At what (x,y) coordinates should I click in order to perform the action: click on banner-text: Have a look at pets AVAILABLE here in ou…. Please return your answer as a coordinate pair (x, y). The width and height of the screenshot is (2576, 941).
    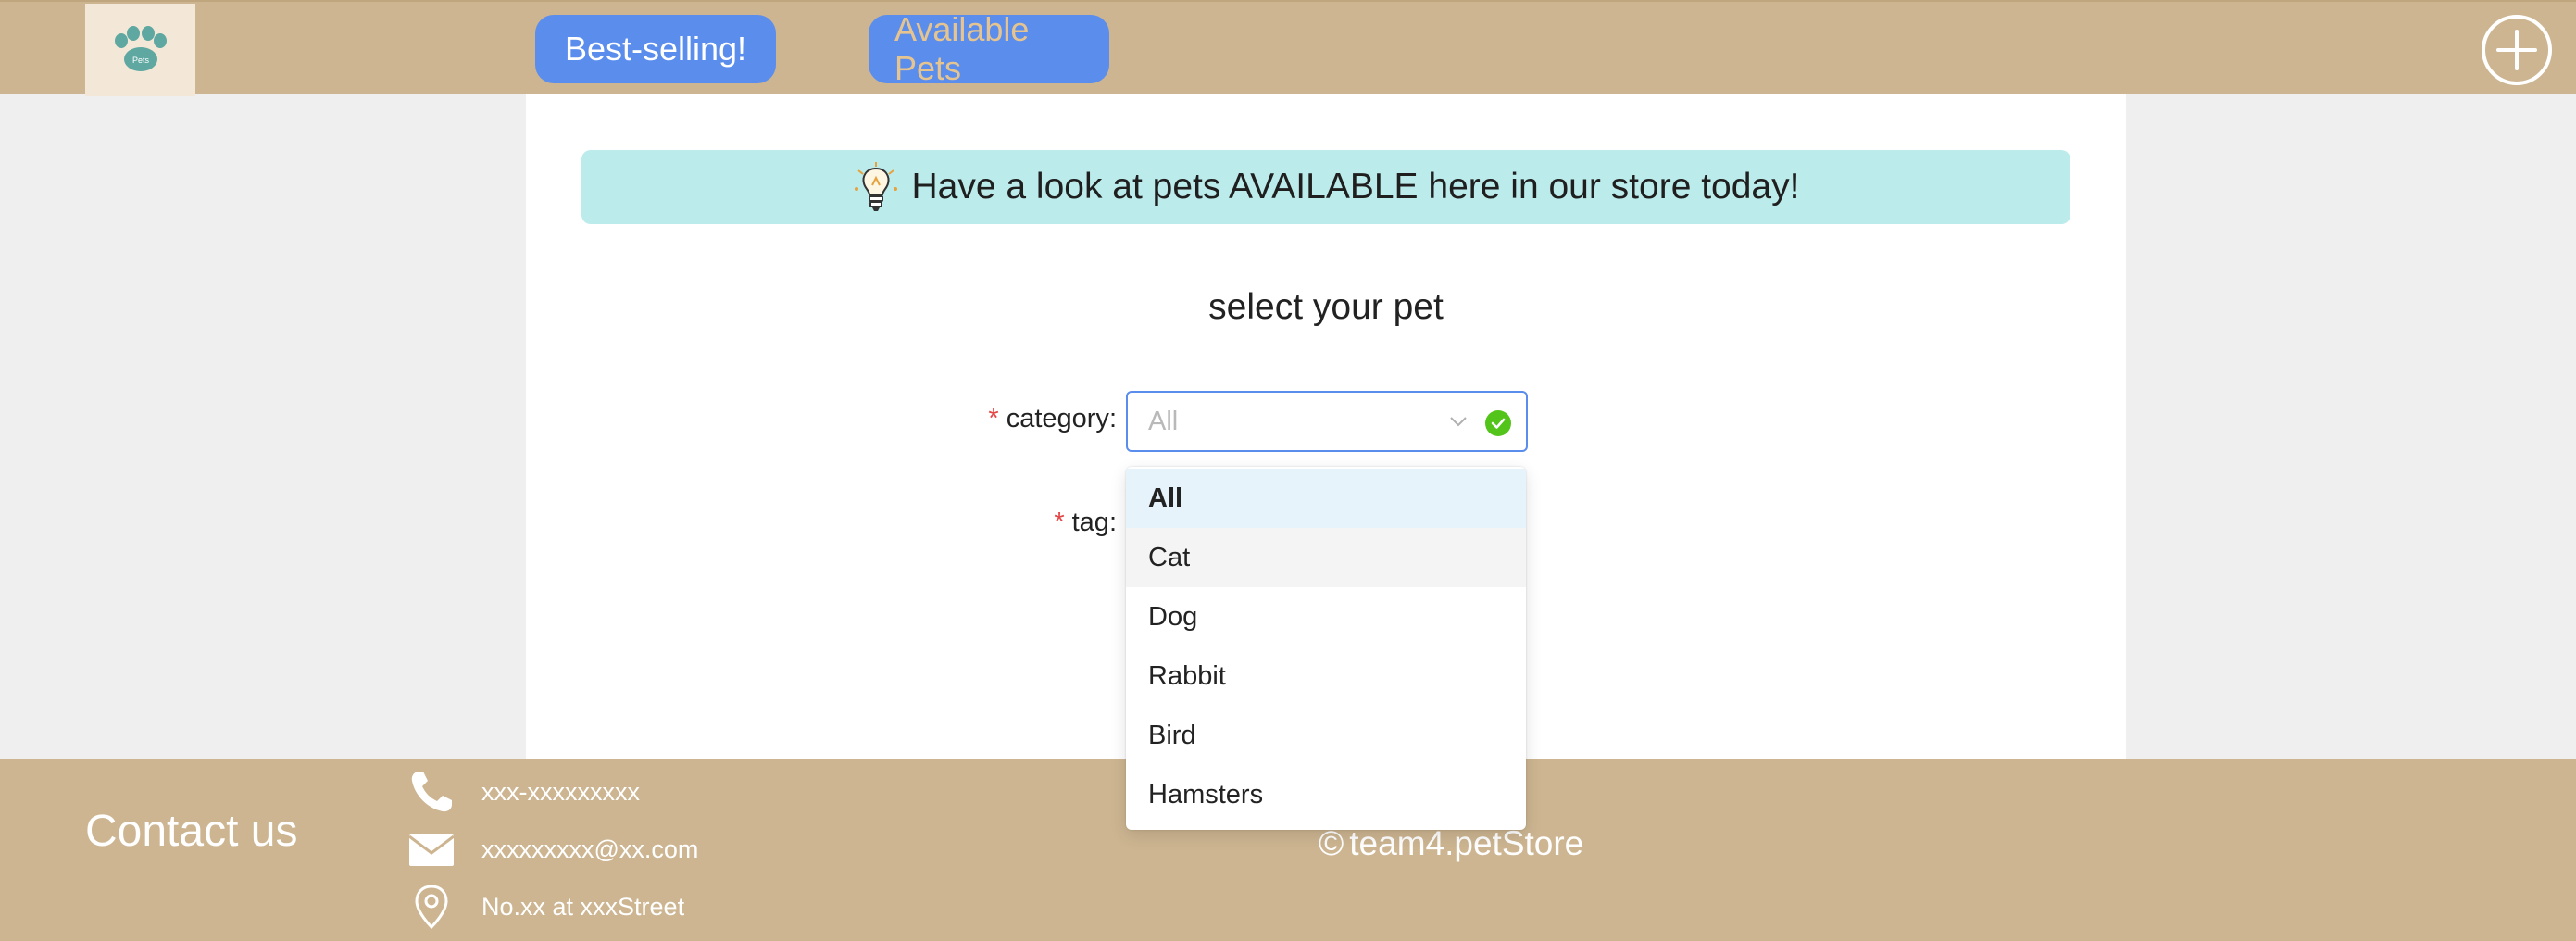
    Looking at the image, I should click on (1355, 187).